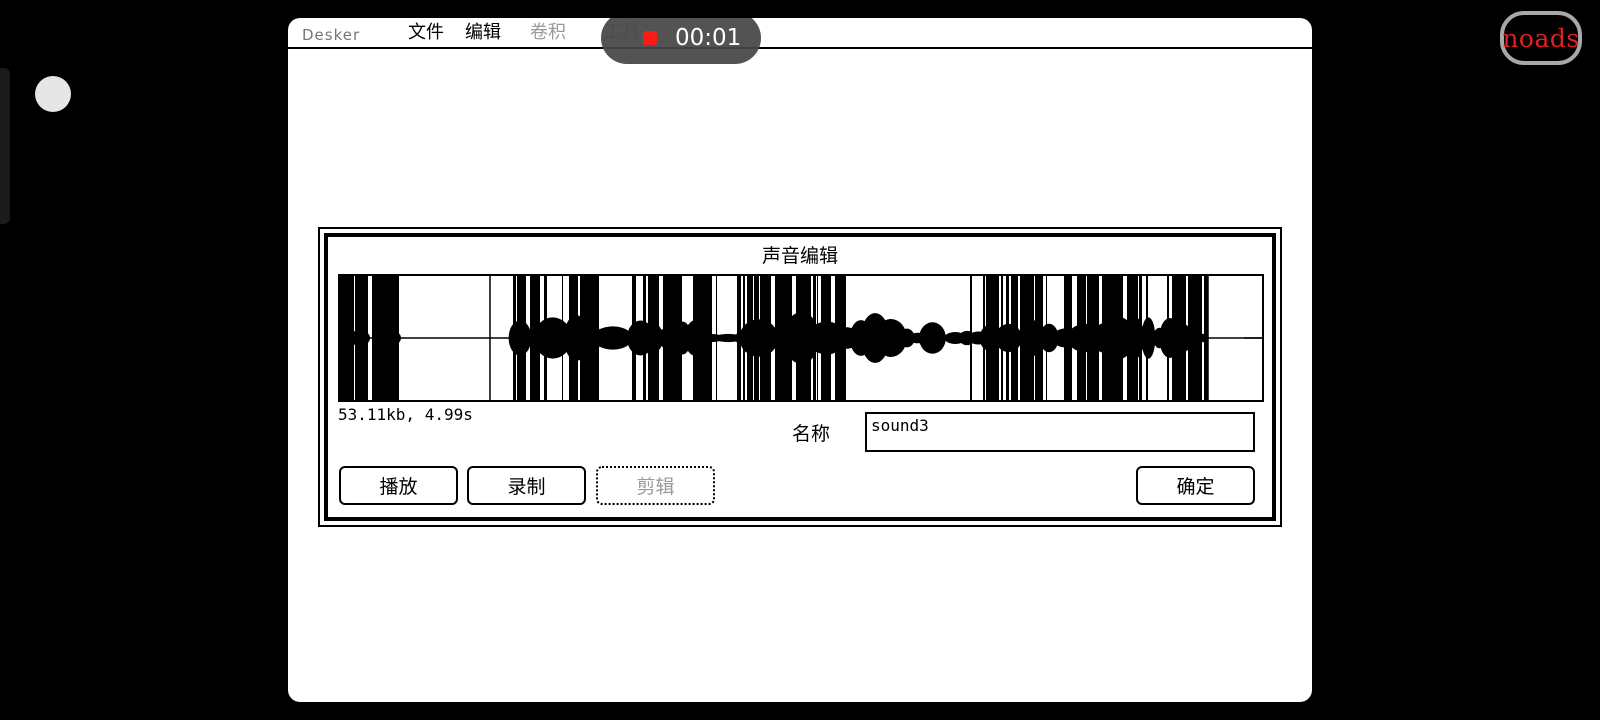  What do you see at coordinates (5, 146) in the screenshot?
I see `side-panel-handle` at bounding box center [5, 146].